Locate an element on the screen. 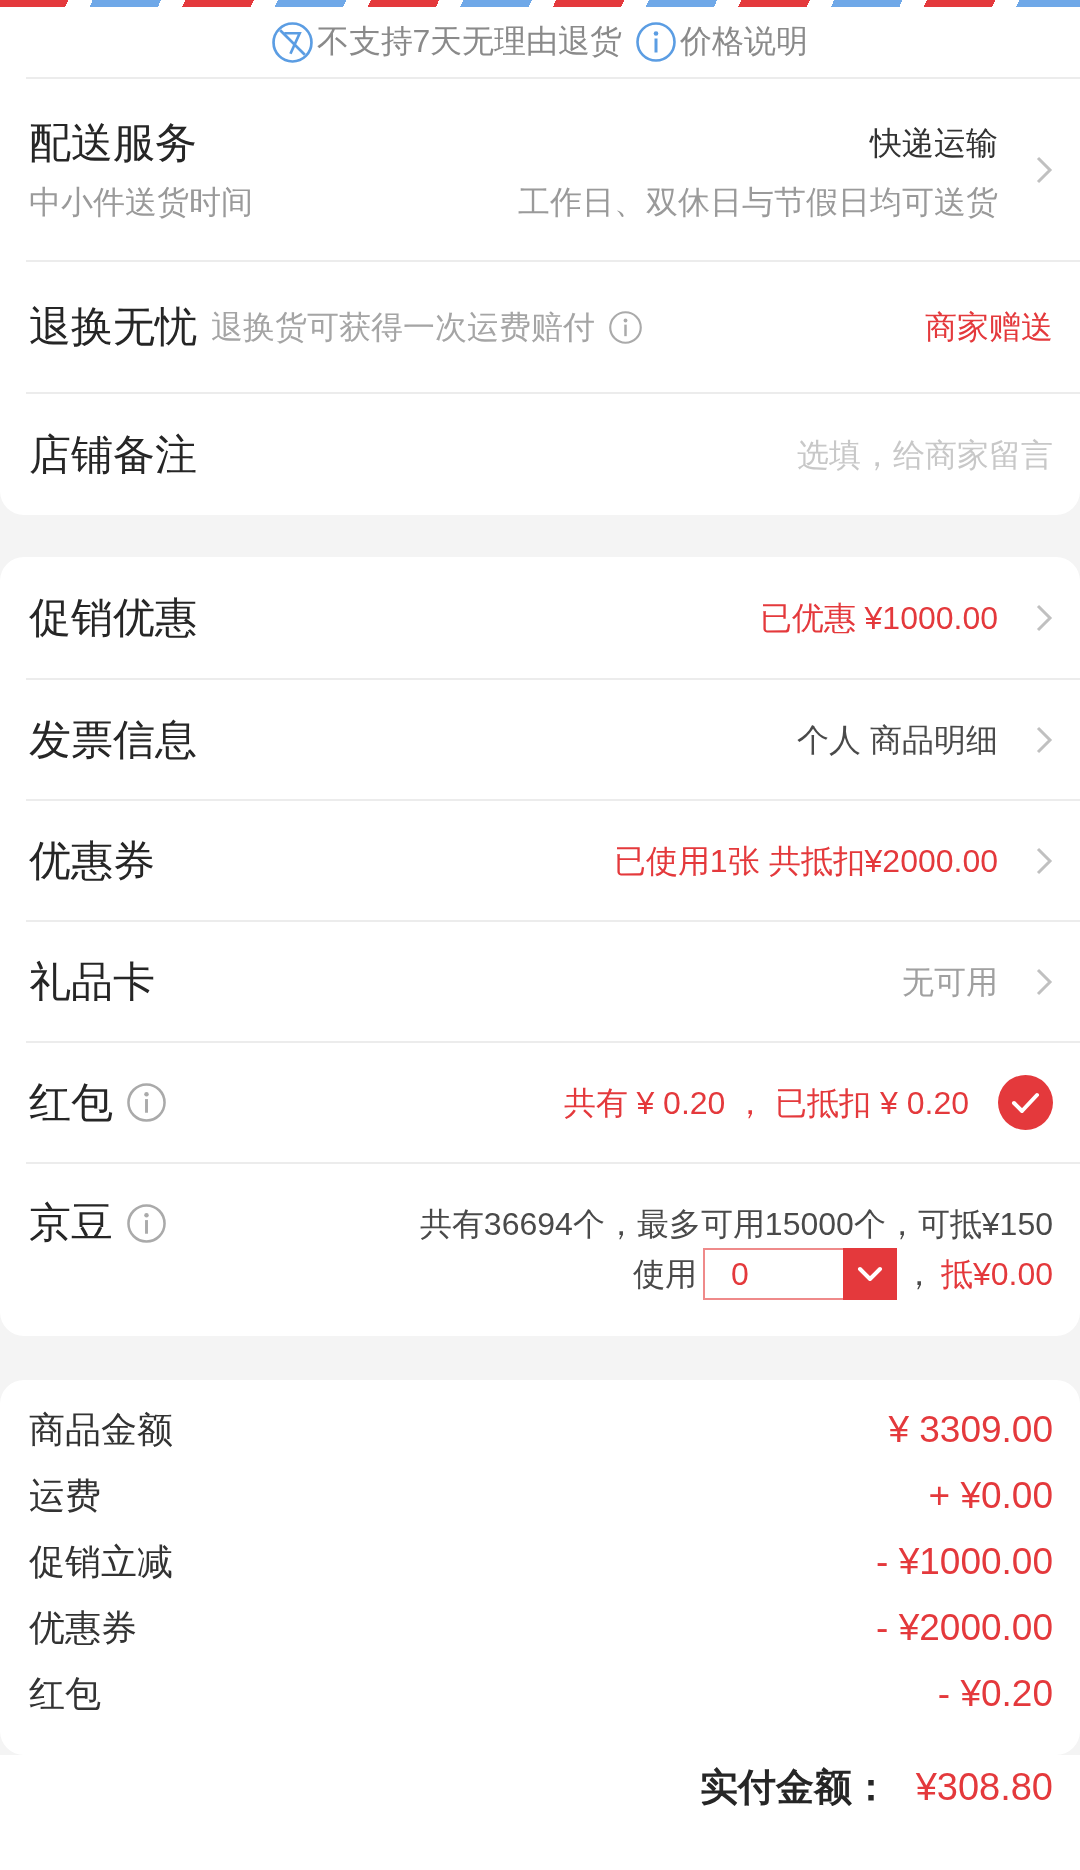 The height and width of the screenshot is (1870, 1080). notice-text: 价格说明 is located at coordinates (744, 41).